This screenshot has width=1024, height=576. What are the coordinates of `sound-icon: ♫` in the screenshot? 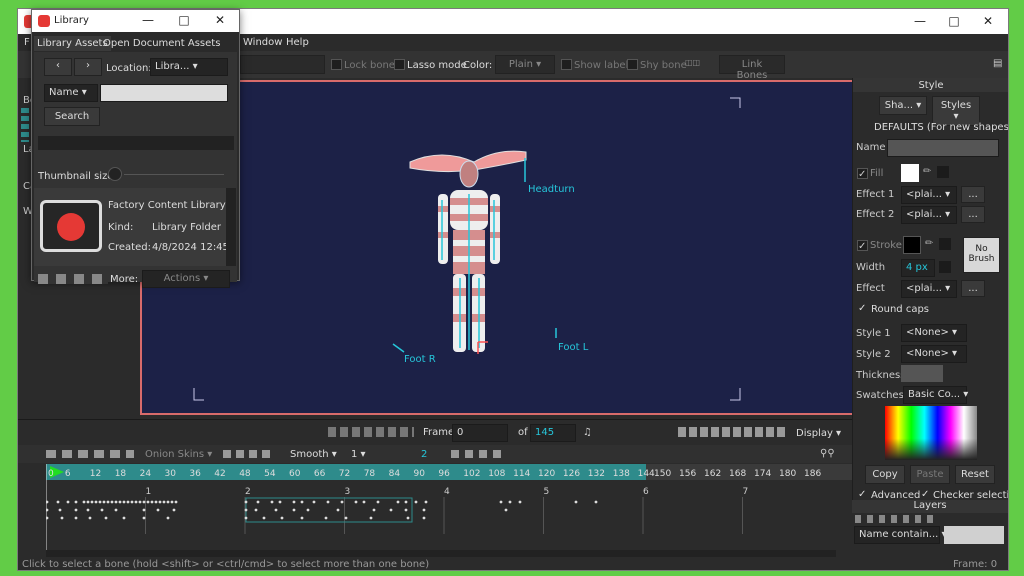 It's located at (587, 432).